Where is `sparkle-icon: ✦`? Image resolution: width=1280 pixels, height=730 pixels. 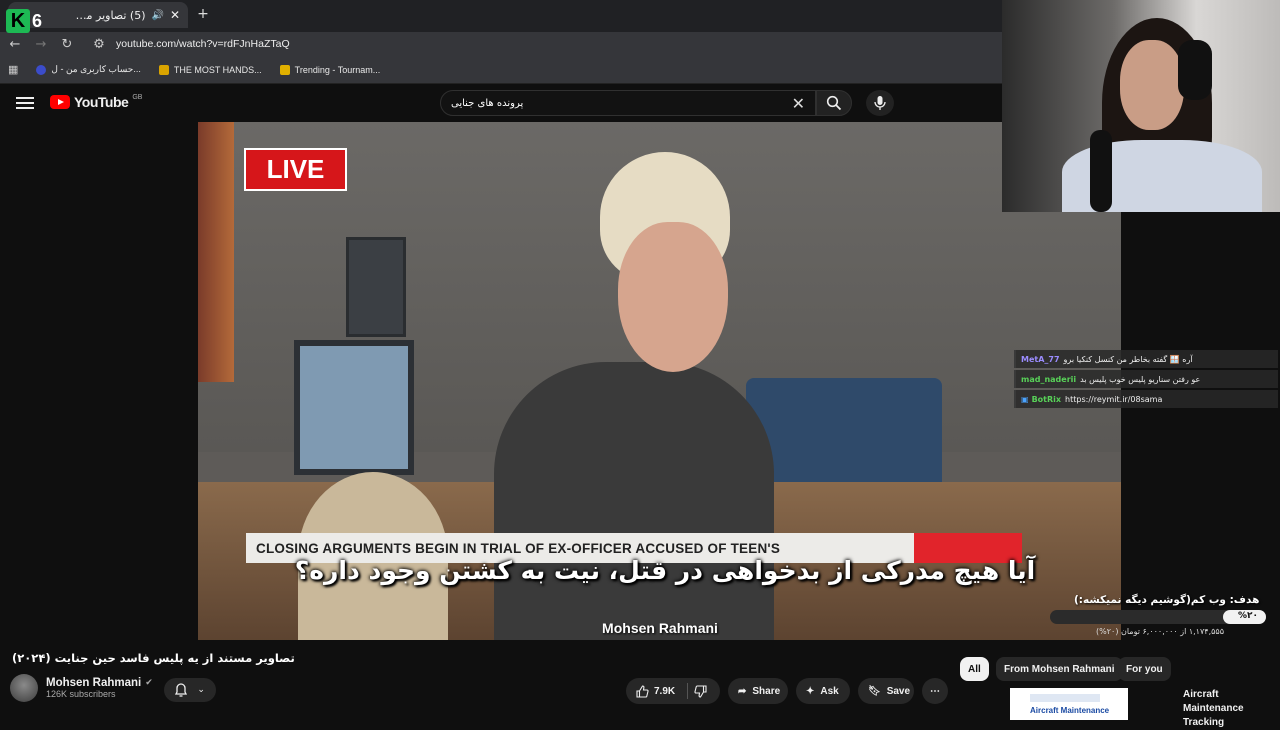
sparkle-icon: ✦ is located at coordinates (810, 691).